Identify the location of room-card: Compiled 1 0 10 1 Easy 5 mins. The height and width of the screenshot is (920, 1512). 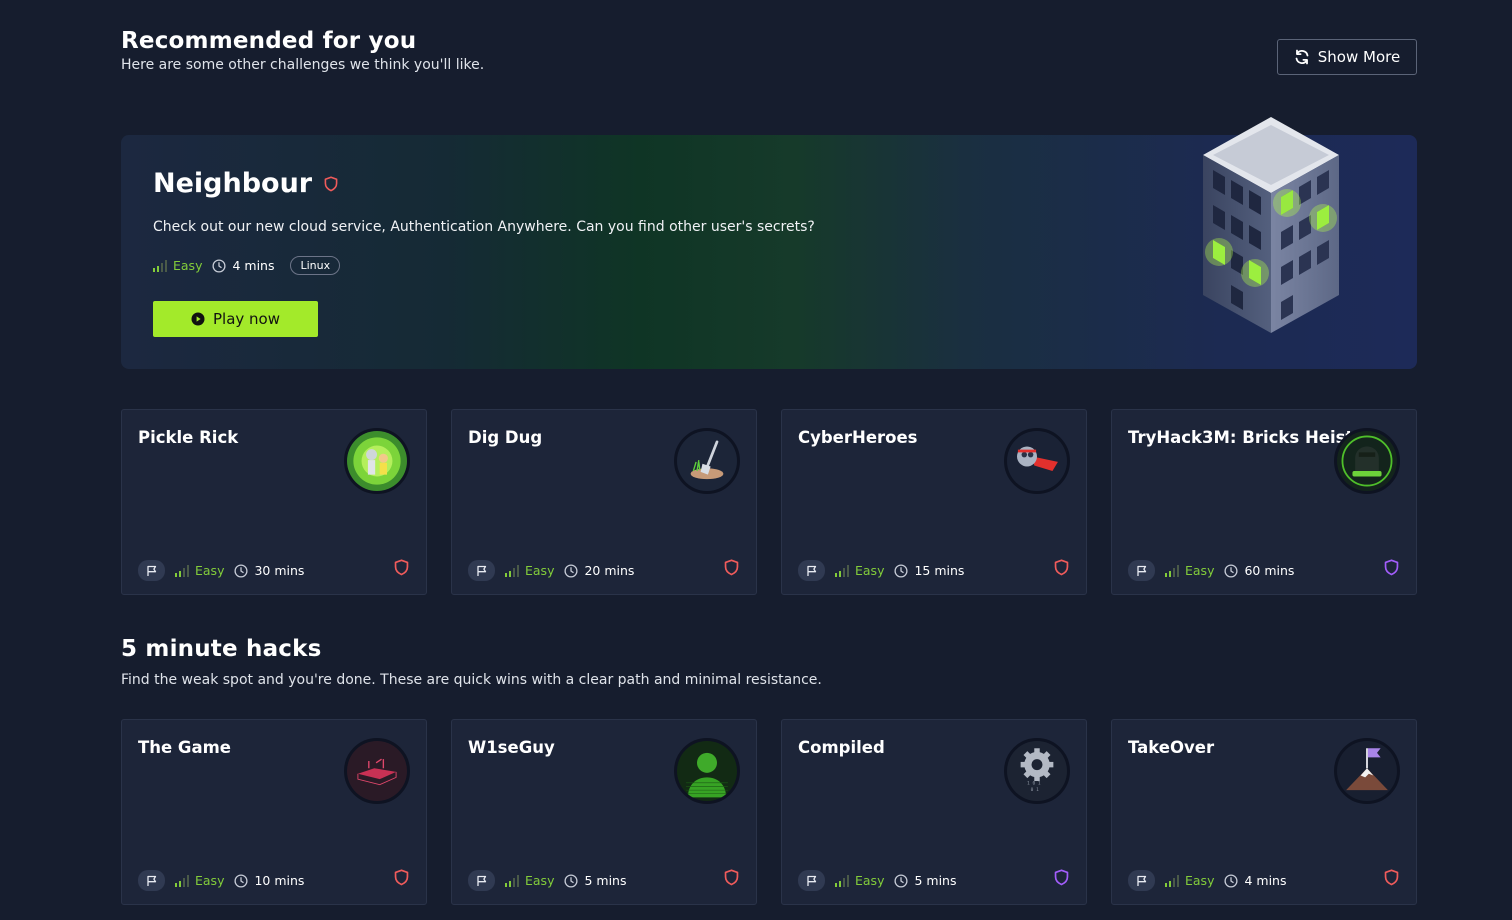
(934, 812).